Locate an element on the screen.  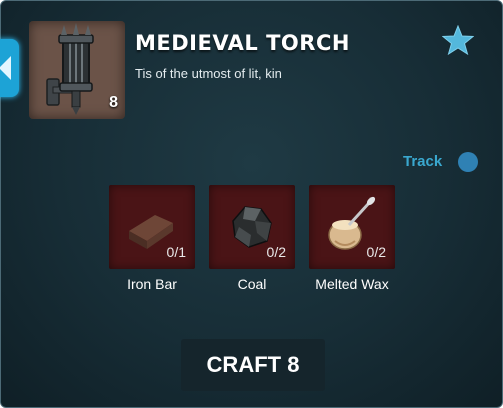
ingredient-name: Melted Wax is located at coordinates (352, 284).